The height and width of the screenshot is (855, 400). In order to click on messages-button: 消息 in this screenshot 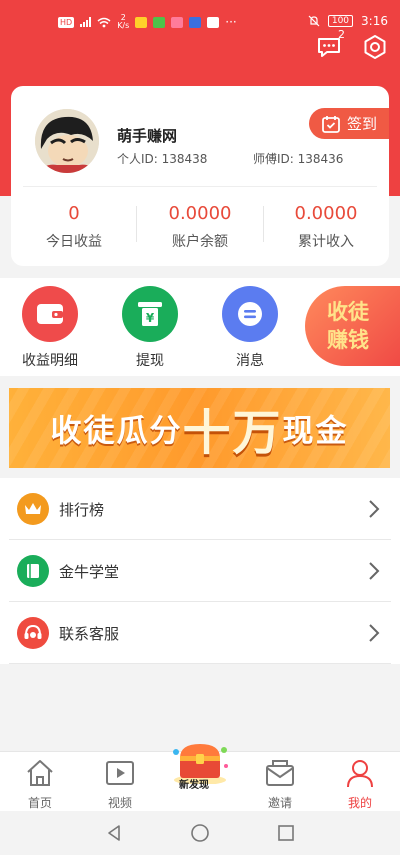, I will do `click(250, 328)`.